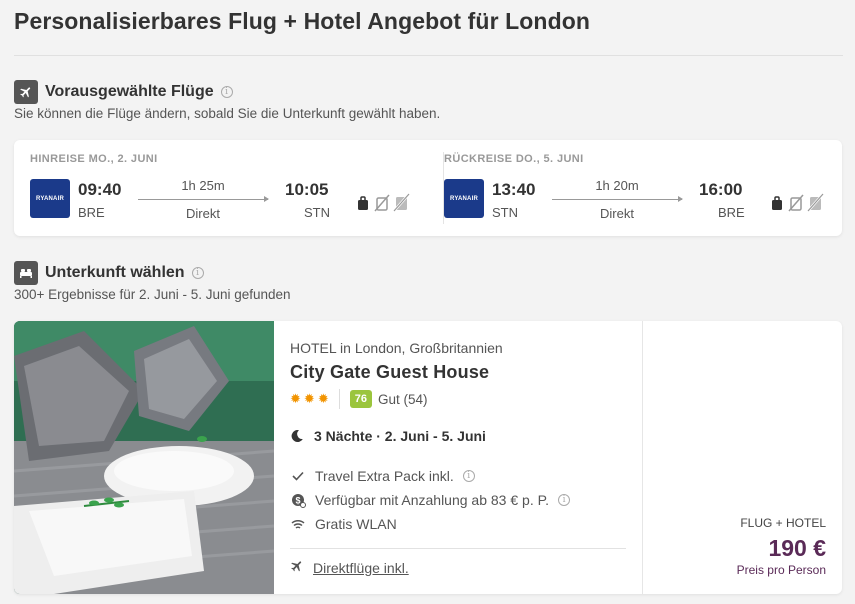 The width and height of the screenshot is (855, 604). I want to click on accommodation-section-header: Unterkunft wählen i, so click(109, 273).